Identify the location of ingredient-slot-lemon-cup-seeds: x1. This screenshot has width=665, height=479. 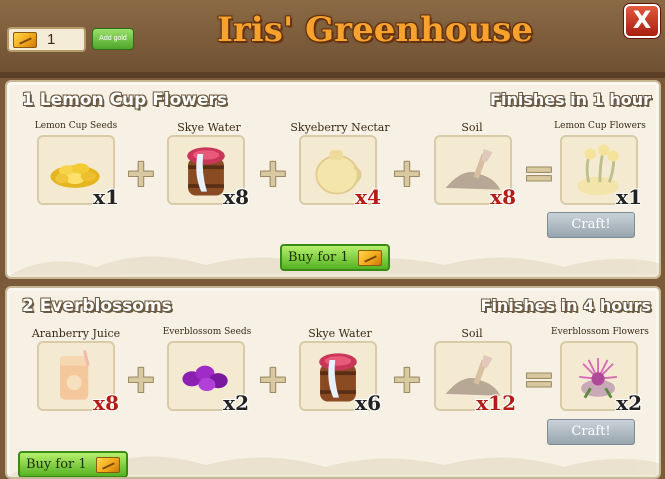
(78, 172).